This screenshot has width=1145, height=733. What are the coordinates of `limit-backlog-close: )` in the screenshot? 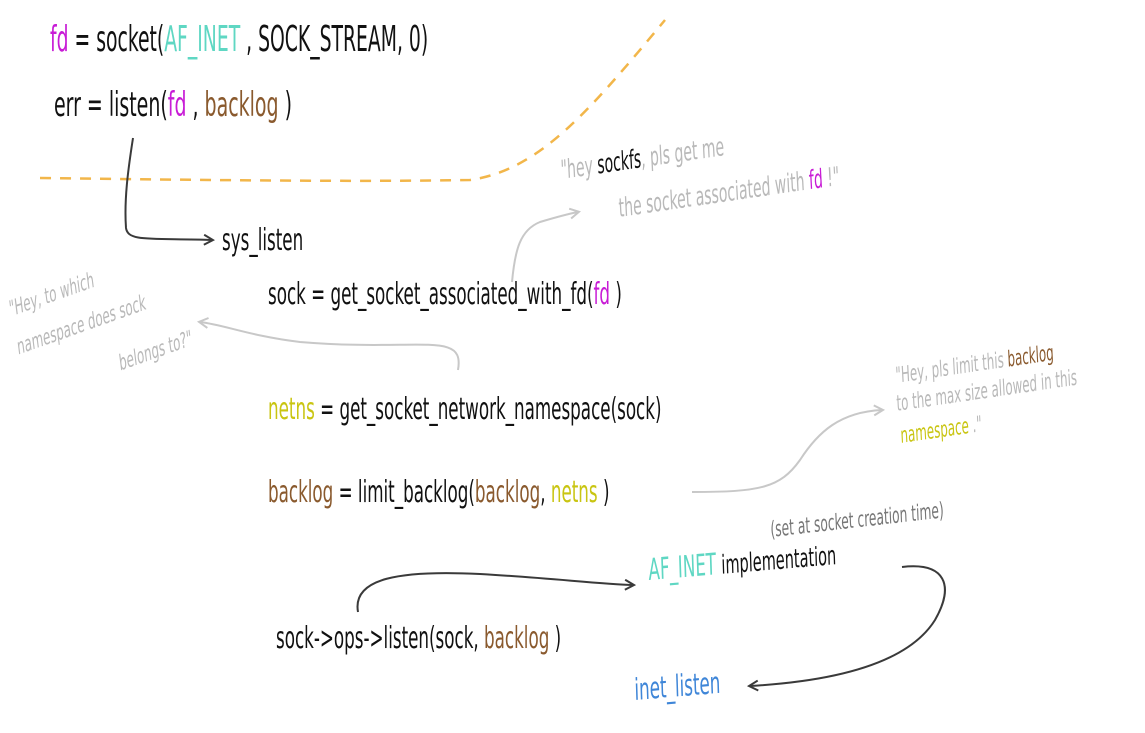 It's located at (603, 492).